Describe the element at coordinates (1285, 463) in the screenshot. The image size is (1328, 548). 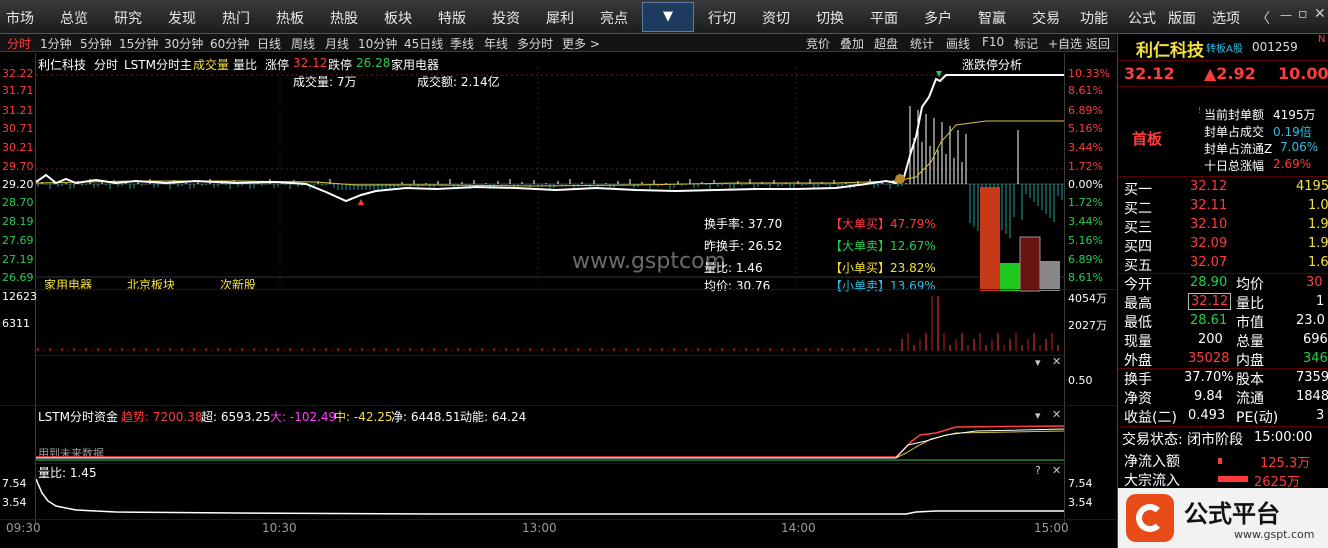
I see `net-inflow-value: 125.3万` at that location.